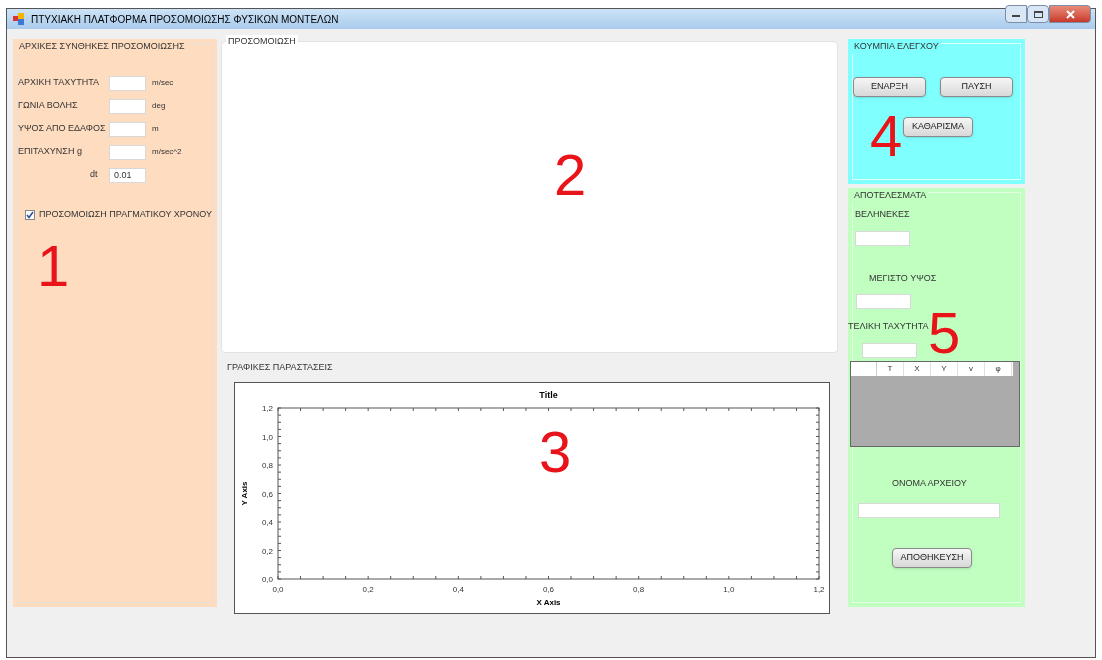  Describe the element at coordinates (62, 129) in the screenshot. I see `field-label: ΥΨΟΣ ΑΠΟ ΕΔΑΦΟΣ` at that location.